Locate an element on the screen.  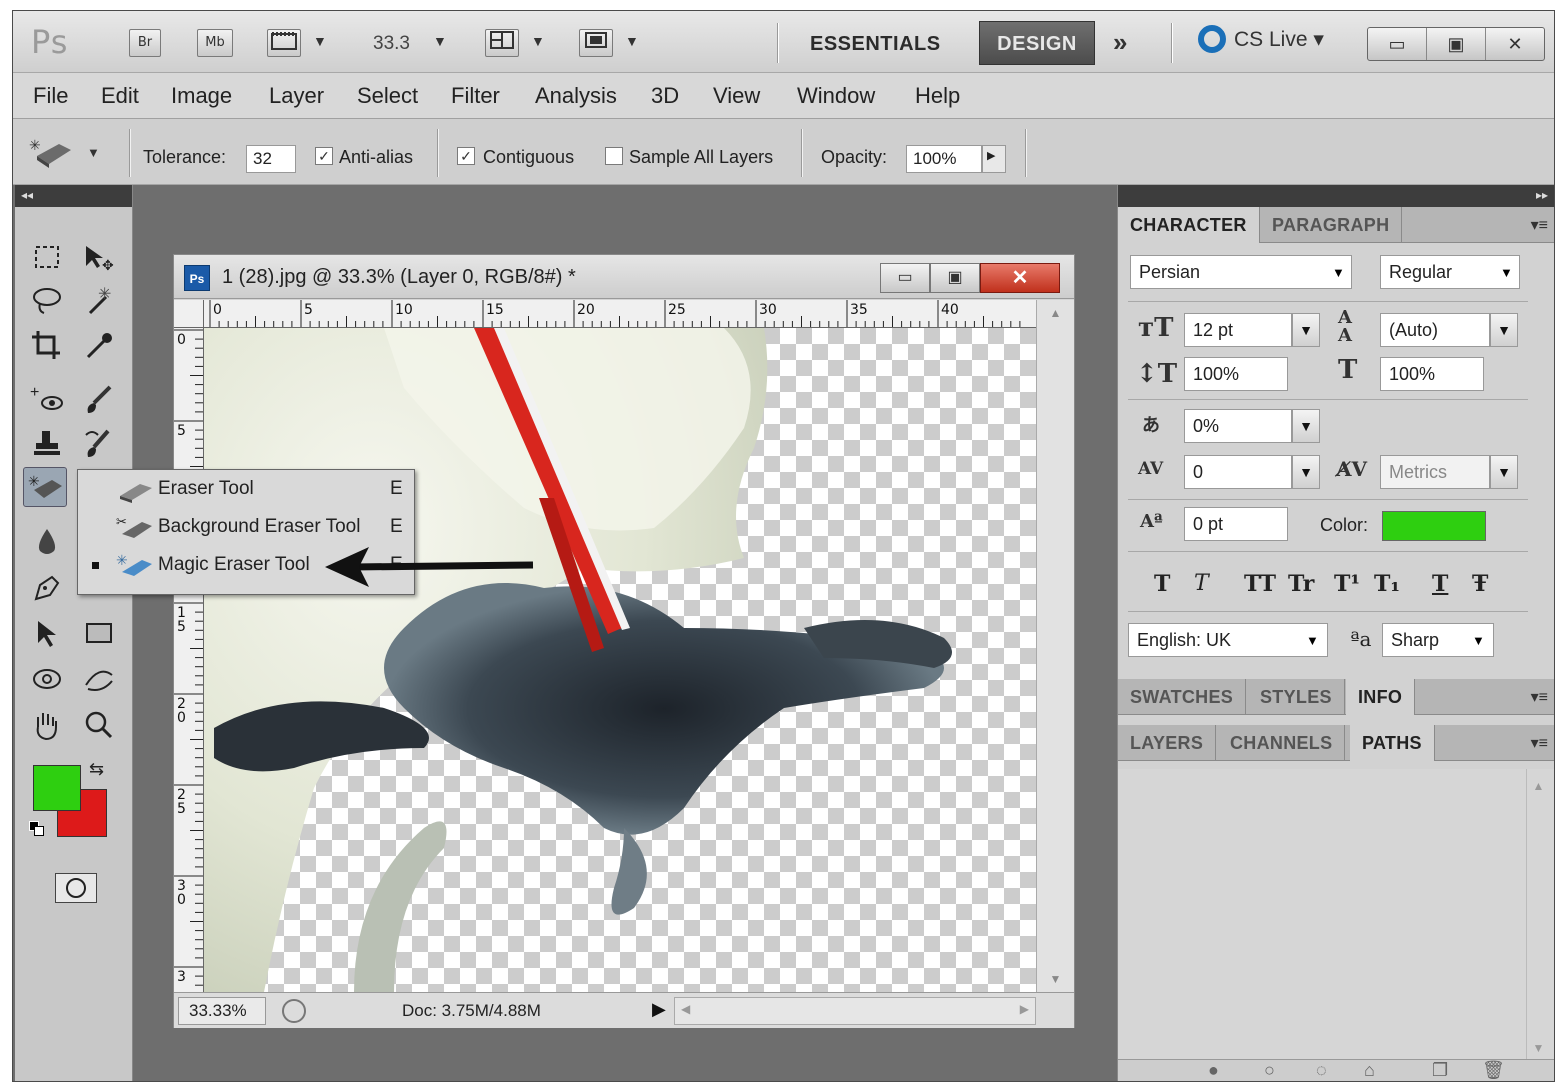
view-extras-dropdown: ▼ is located at coordinates (320, 41).